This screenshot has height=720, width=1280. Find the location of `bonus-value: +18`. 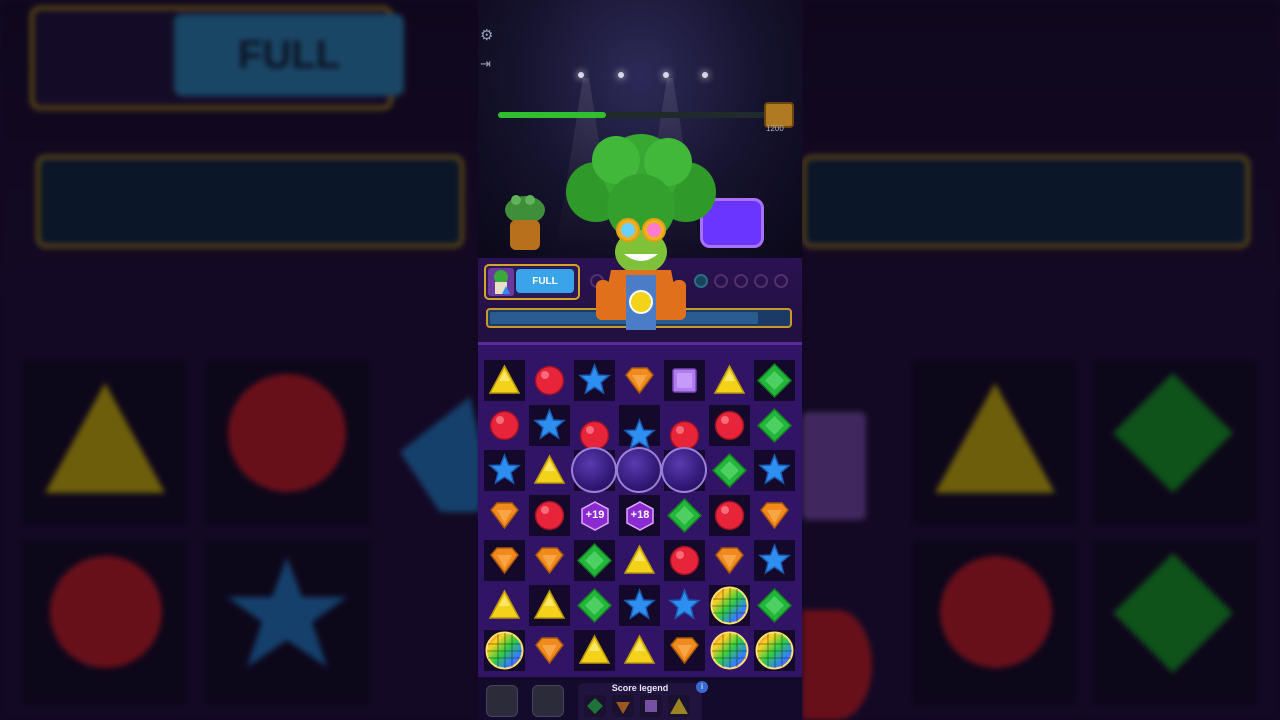

bonus-value: +18 is located at coordinates (640, 515).